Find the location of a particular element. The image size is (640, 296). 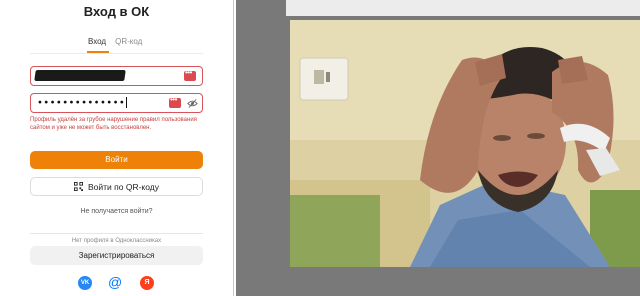

image-viewer-strip is located at coordinates (463, 8).